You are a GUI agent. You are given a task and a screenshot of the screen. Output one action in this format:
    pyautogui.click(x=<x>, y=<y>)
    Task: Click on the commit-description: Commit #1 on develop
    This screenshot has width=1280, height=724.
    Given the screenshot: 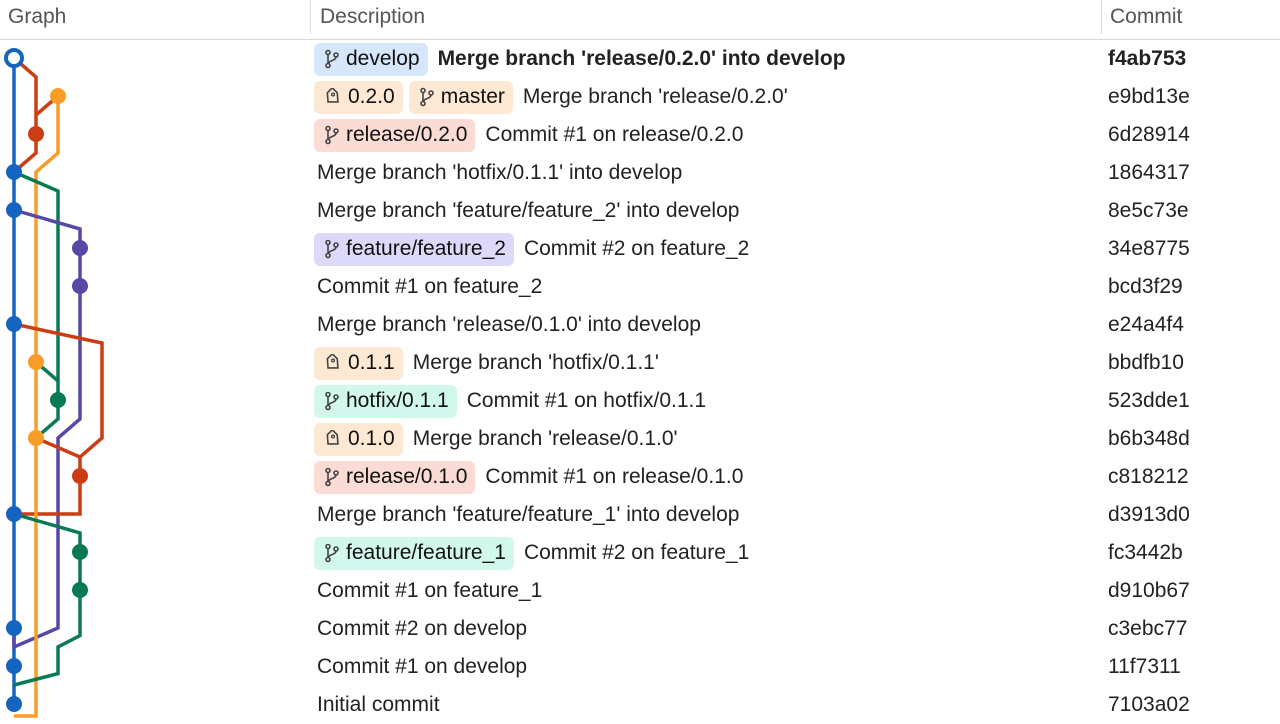 What is the action you would take?
    pyautogui.click(x=422, y=667)
    